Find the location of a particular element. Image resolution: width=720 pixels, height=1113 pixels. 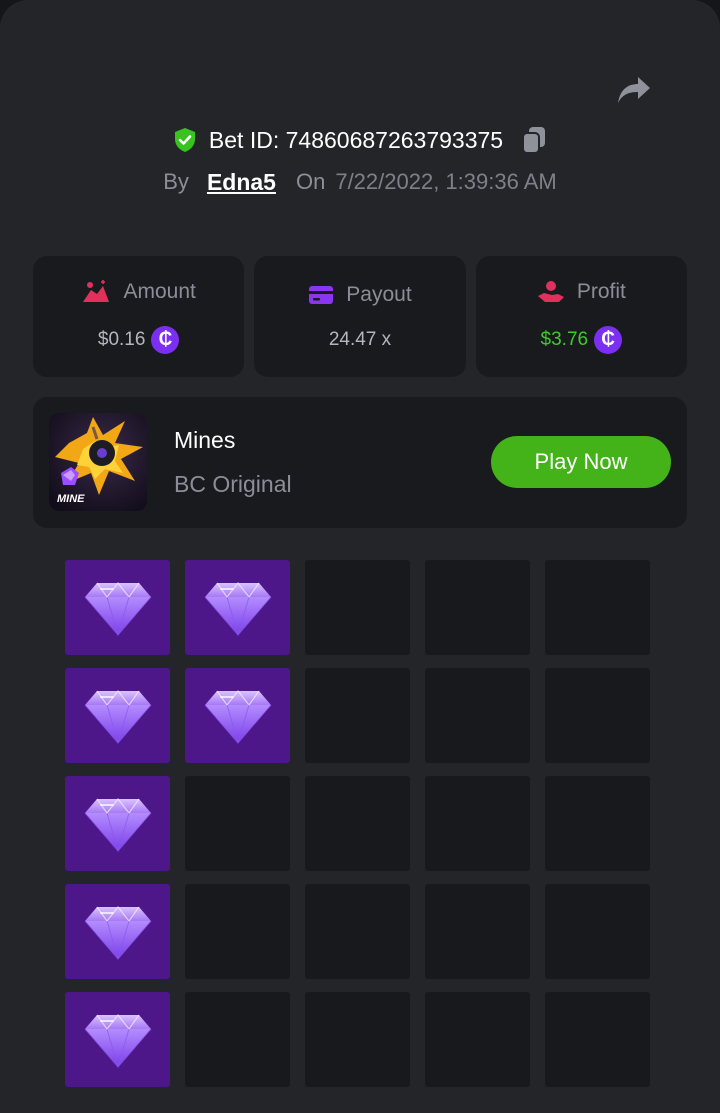

amount-icon is located at coordinates (96, 290).